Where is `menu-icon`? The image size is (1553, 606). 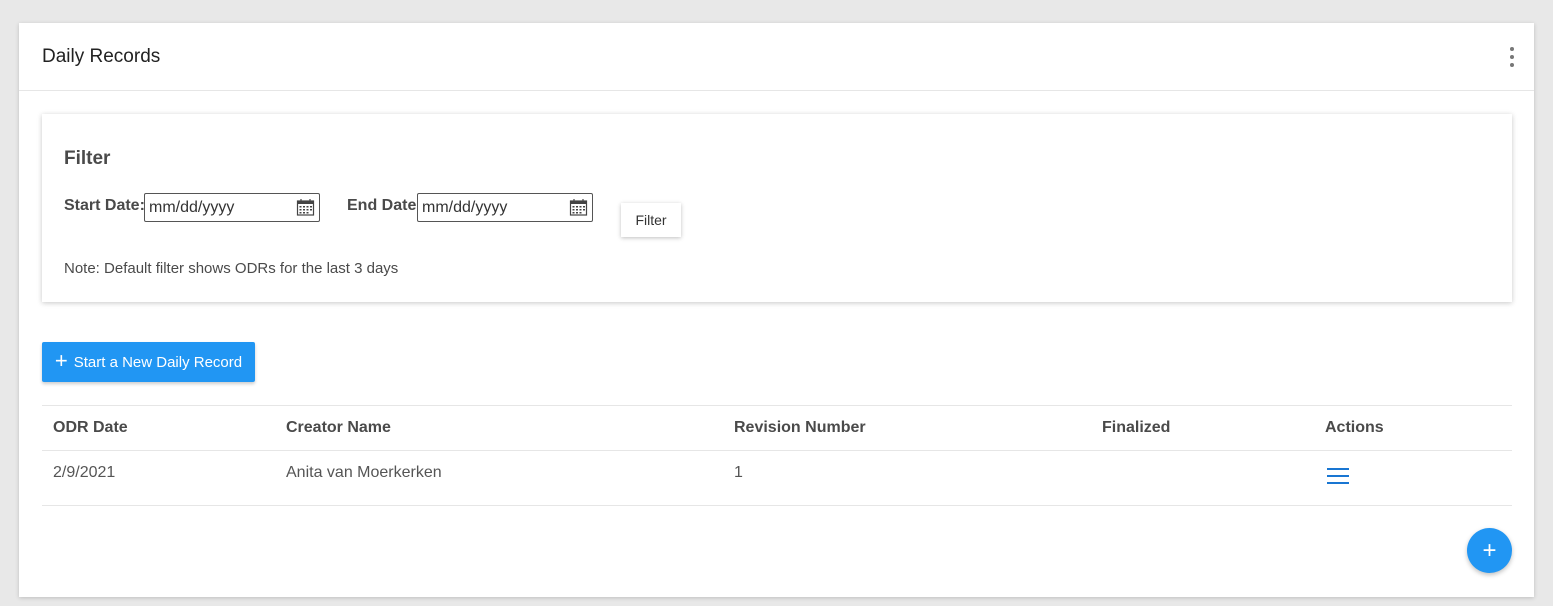
menu-icon is located at coordinates (1338, 476).